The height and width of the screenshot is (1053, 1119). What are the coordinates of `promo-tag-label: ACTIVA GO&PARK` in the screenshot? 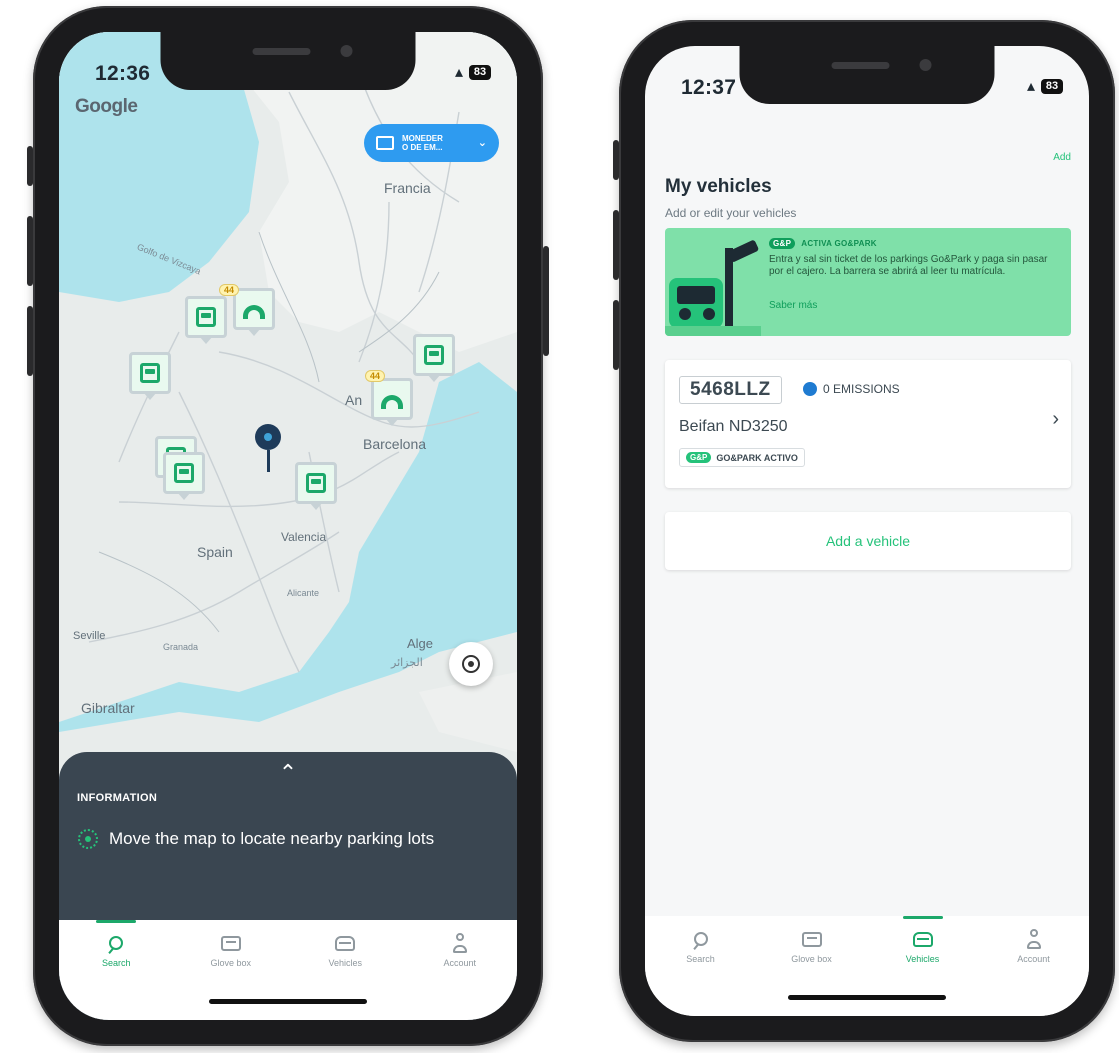 It's located at (839, 243).